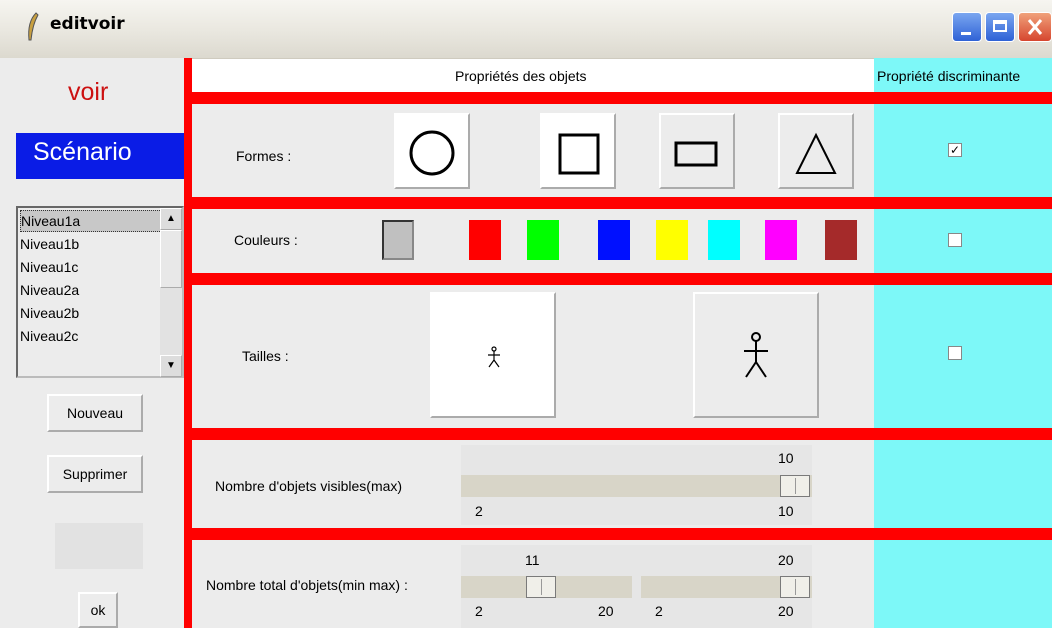 The image size is (1052, 628). Describe the element at coordinates (93, 244) in the screenshot. I see `list-item: Niveau1b` at that location.